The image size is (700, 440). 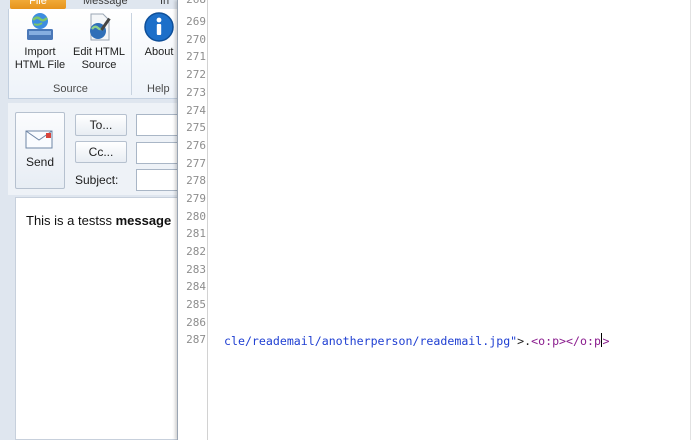 What do you see at coordinates (196, 180) in the screenshot?
I see `line-number: 278` at bounding box center [196, 180].